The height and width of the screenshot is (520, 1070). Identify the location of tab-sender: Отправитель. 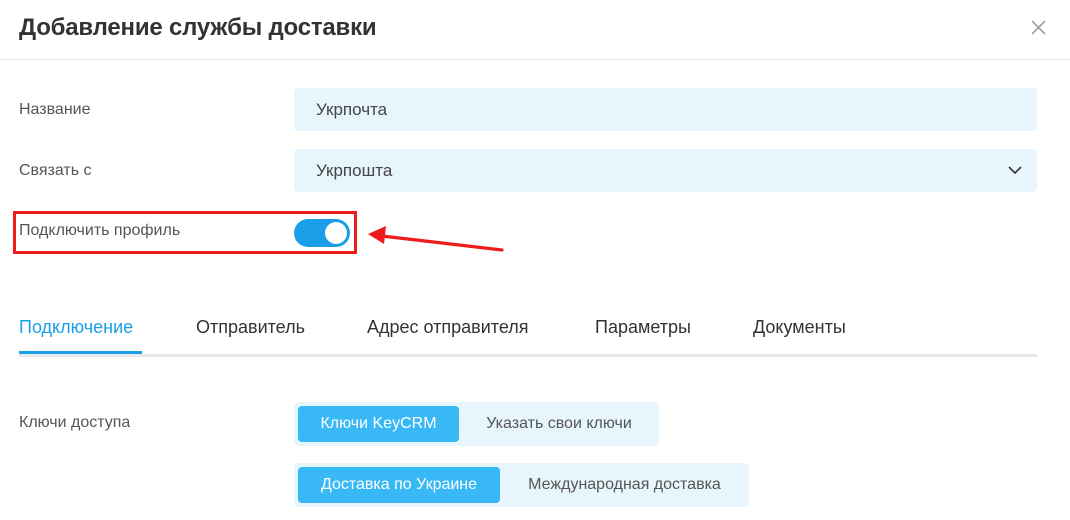
(250, 327).